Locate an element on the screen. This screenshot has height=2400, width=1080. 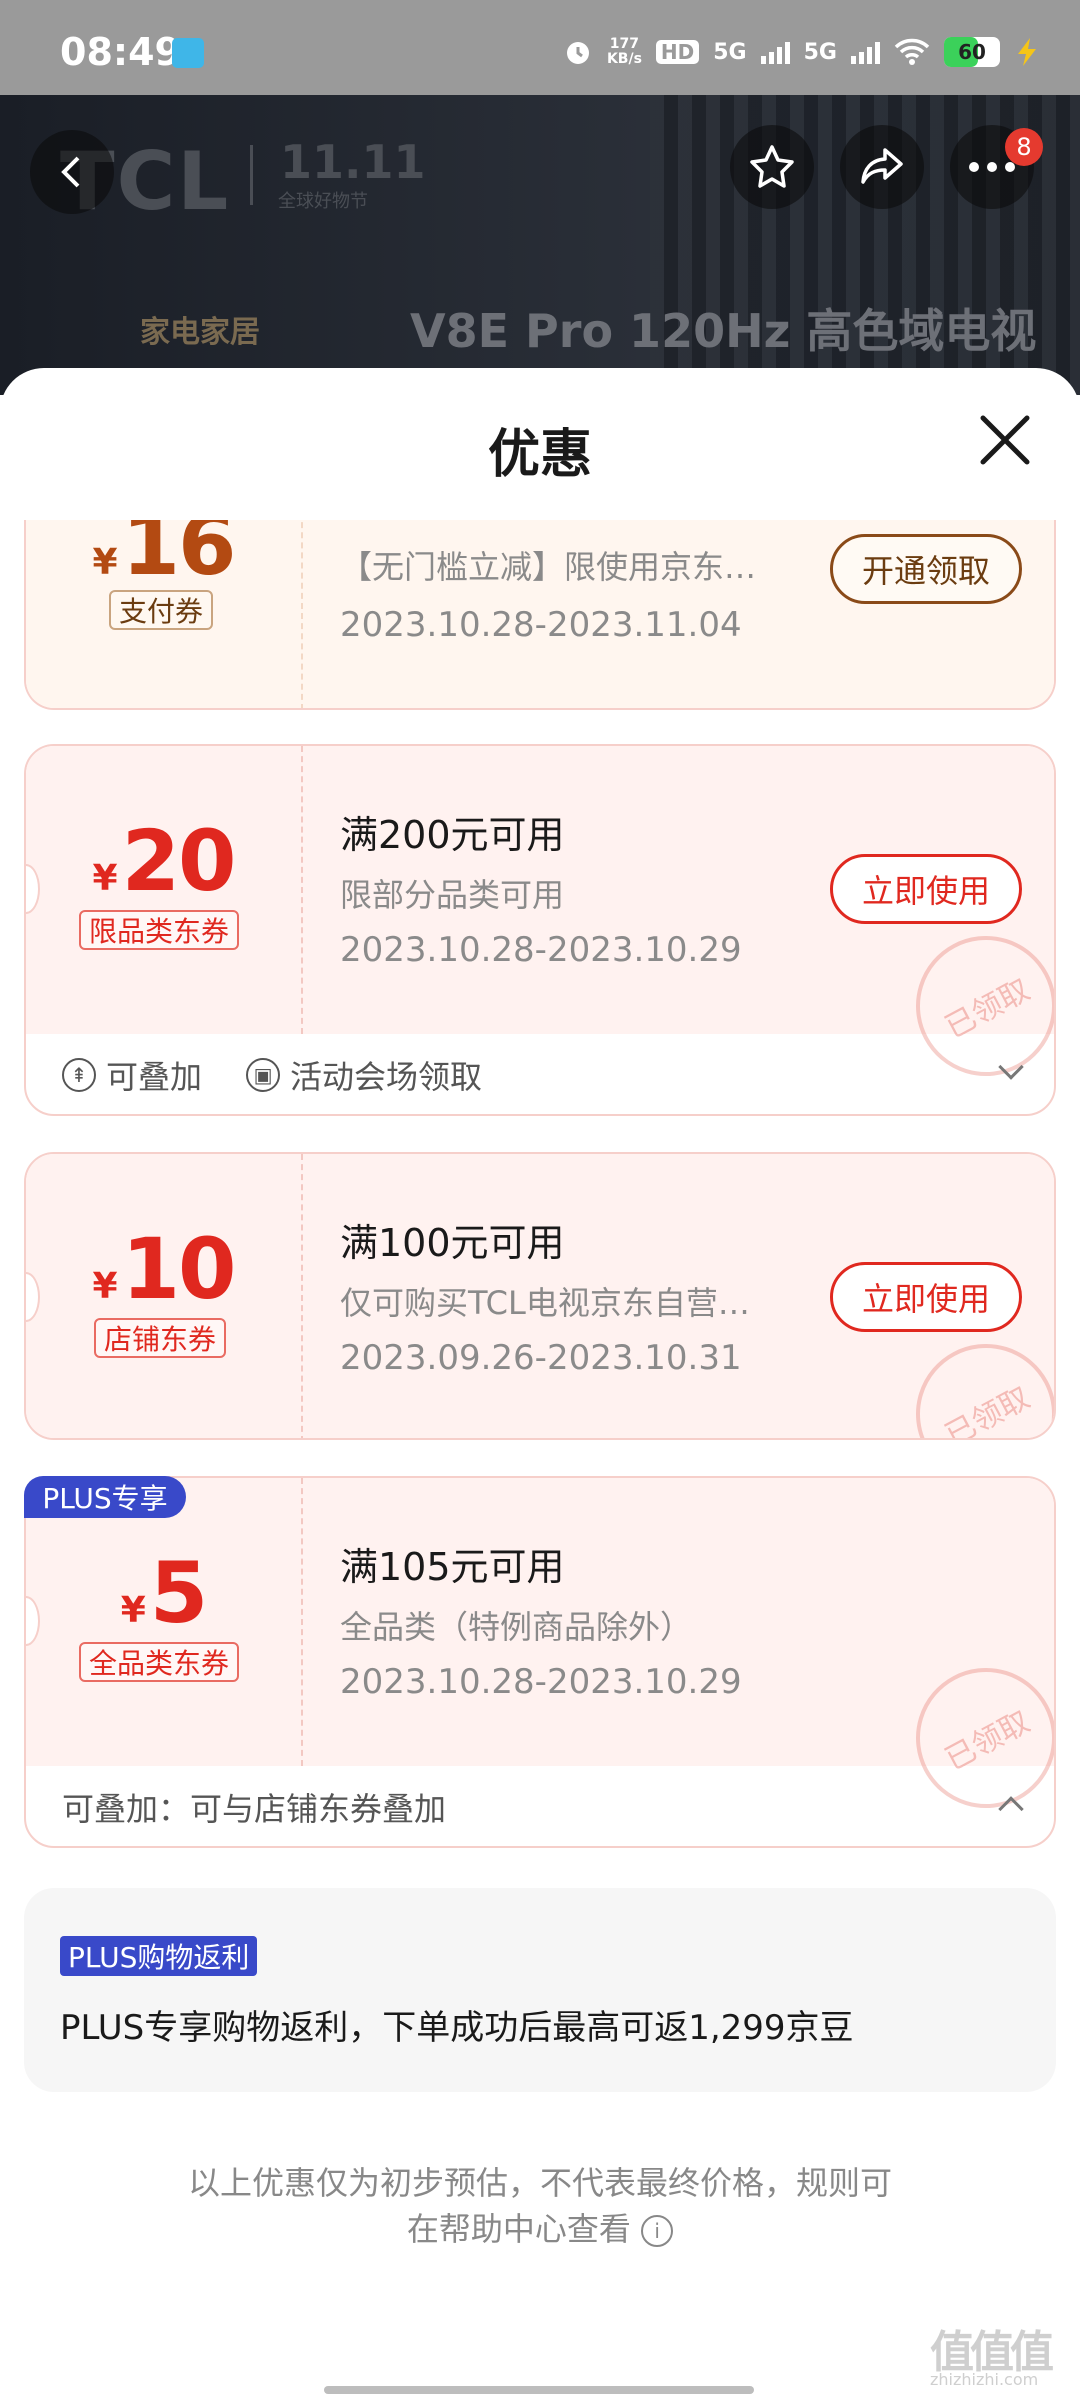
share-icon is located at coordinates (882, 166).